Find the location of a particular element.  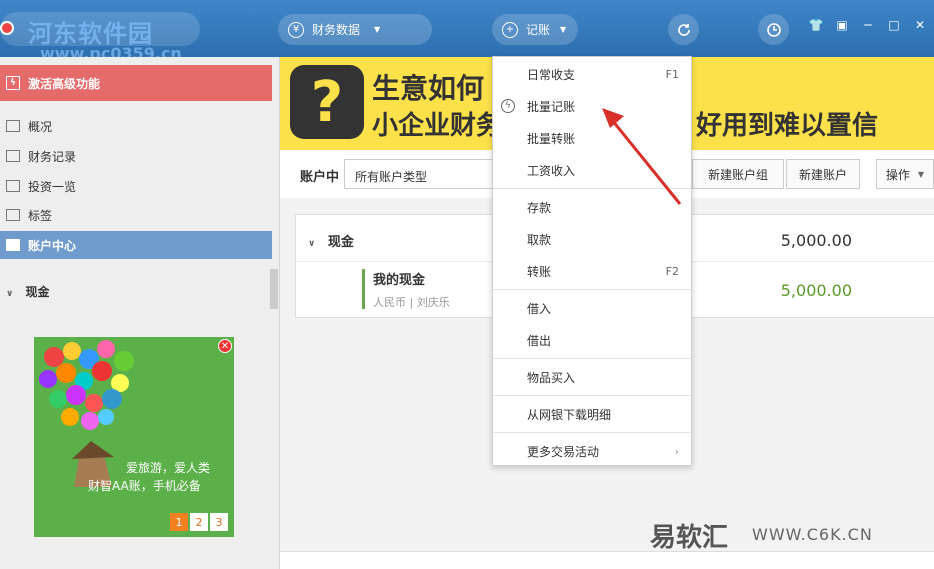

annotation-arrow-icon is located at coordinates (642, 156).